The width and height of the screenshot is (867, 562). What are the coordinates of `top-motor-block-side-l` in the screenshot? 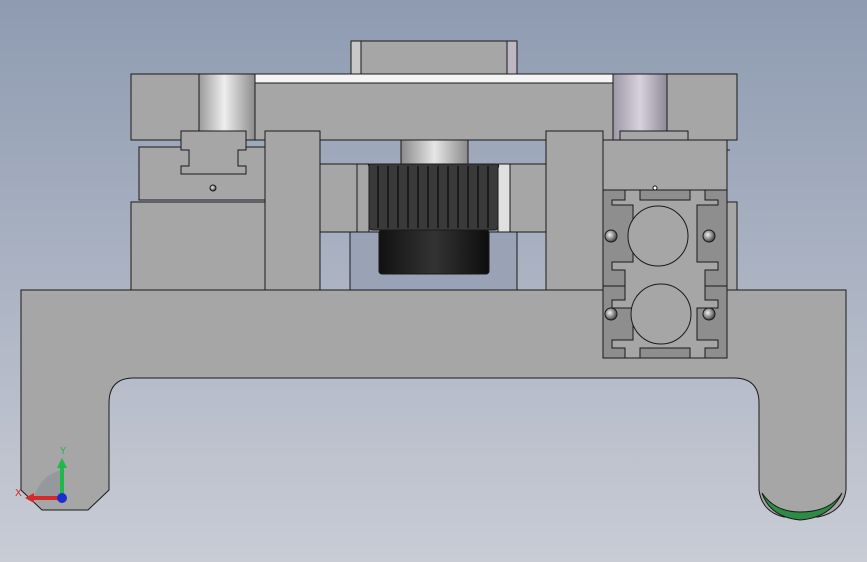 It's located at (356, 57).